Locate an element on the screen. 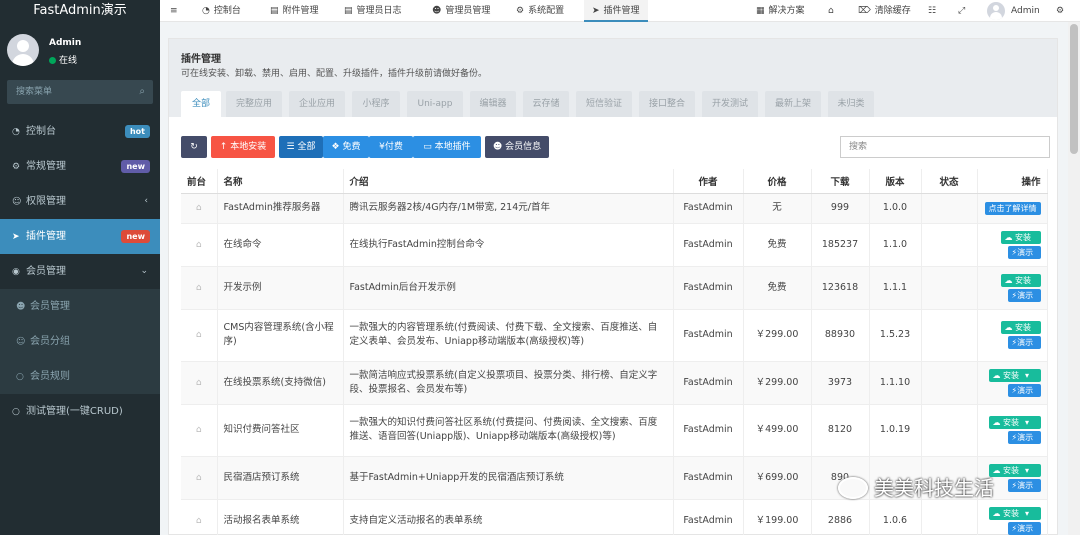  filter-local-button: ▭ 本地插件 is located at coordinates (447, 147).